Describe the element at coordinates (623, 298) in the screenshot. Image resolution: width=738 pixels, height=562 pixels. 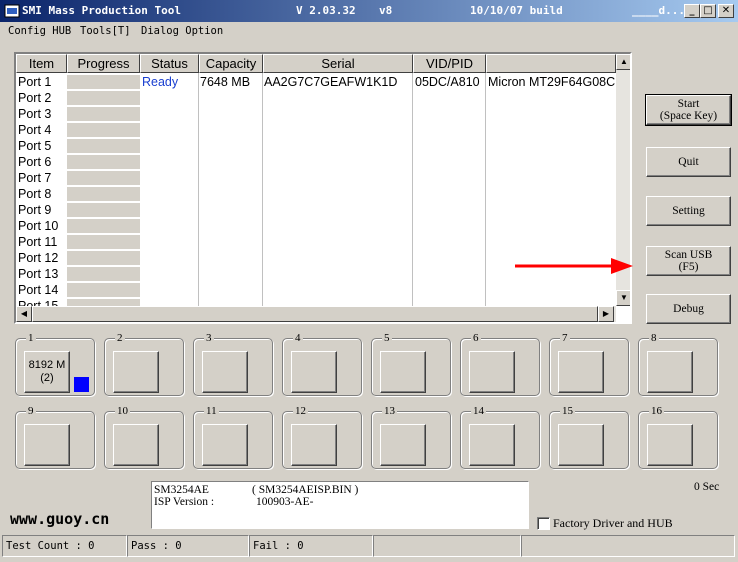
I see `scroll-down-icon: ▼` at that location.